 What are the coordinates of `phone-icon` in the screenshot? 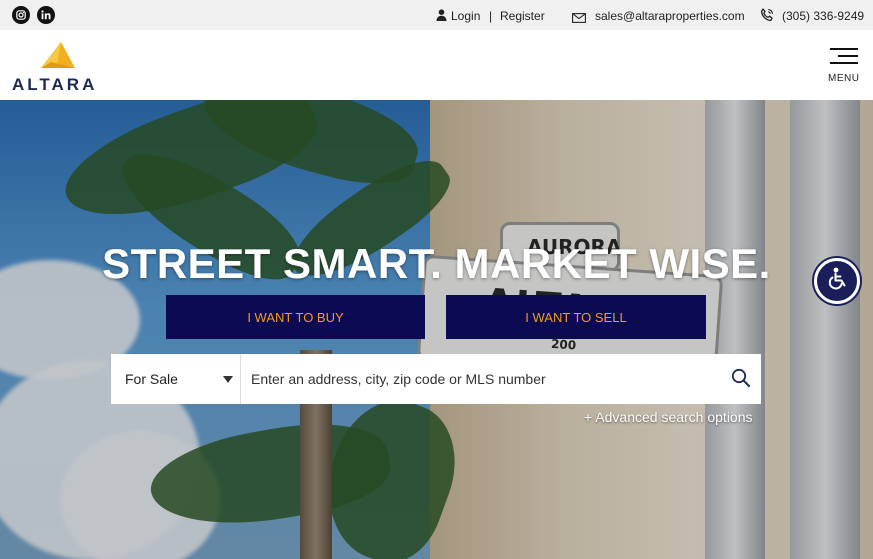 It's located at (767, 17).